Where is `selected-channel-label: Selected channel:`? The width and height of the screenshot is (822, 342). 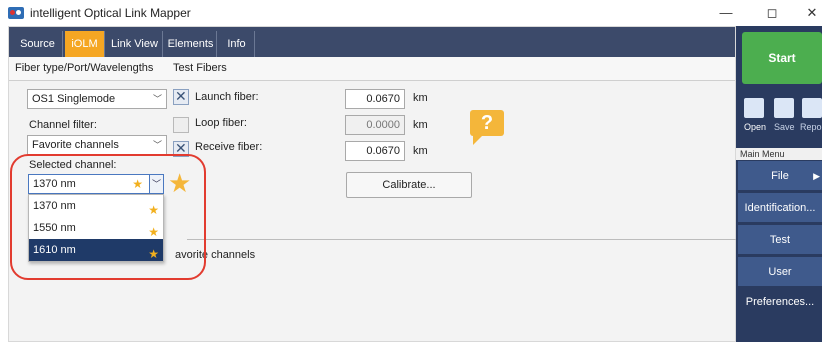
selected-channel-label: Selected channel: is located at coordinates (73, 165).